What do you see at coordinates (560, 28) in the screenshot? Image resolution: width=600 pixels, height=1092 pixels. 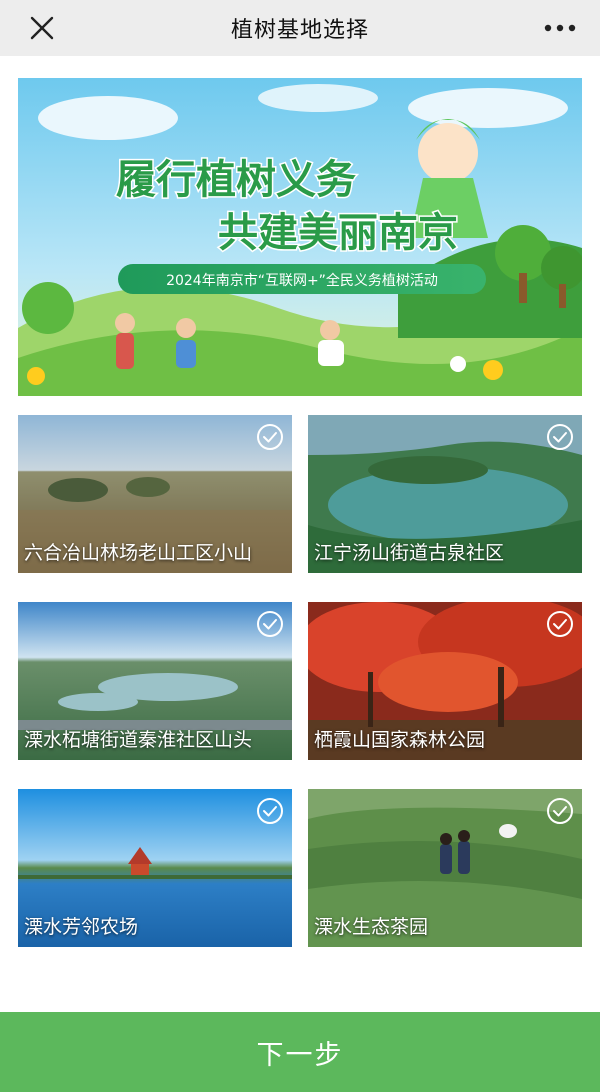 I see `more-icon` at bounding box center [560, 28].